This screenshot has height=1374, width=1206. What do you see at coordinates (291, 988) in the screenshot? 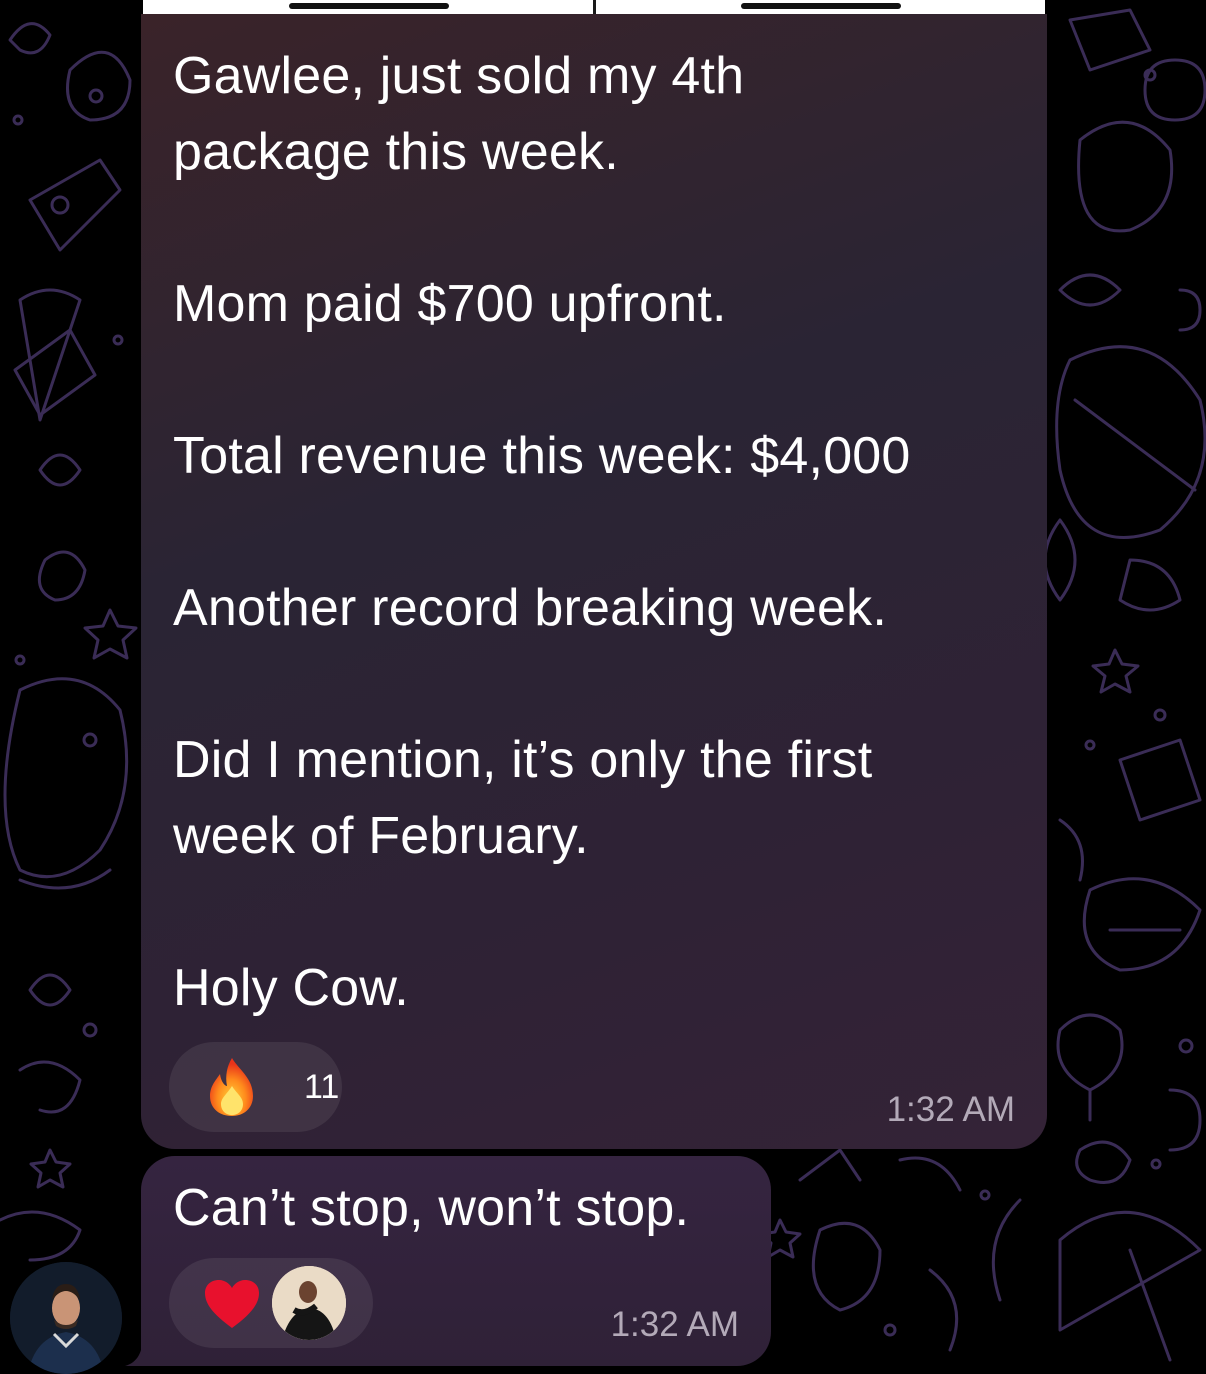
I see `message-text-line: Holy Cow.` at bounding box center [291, 988].